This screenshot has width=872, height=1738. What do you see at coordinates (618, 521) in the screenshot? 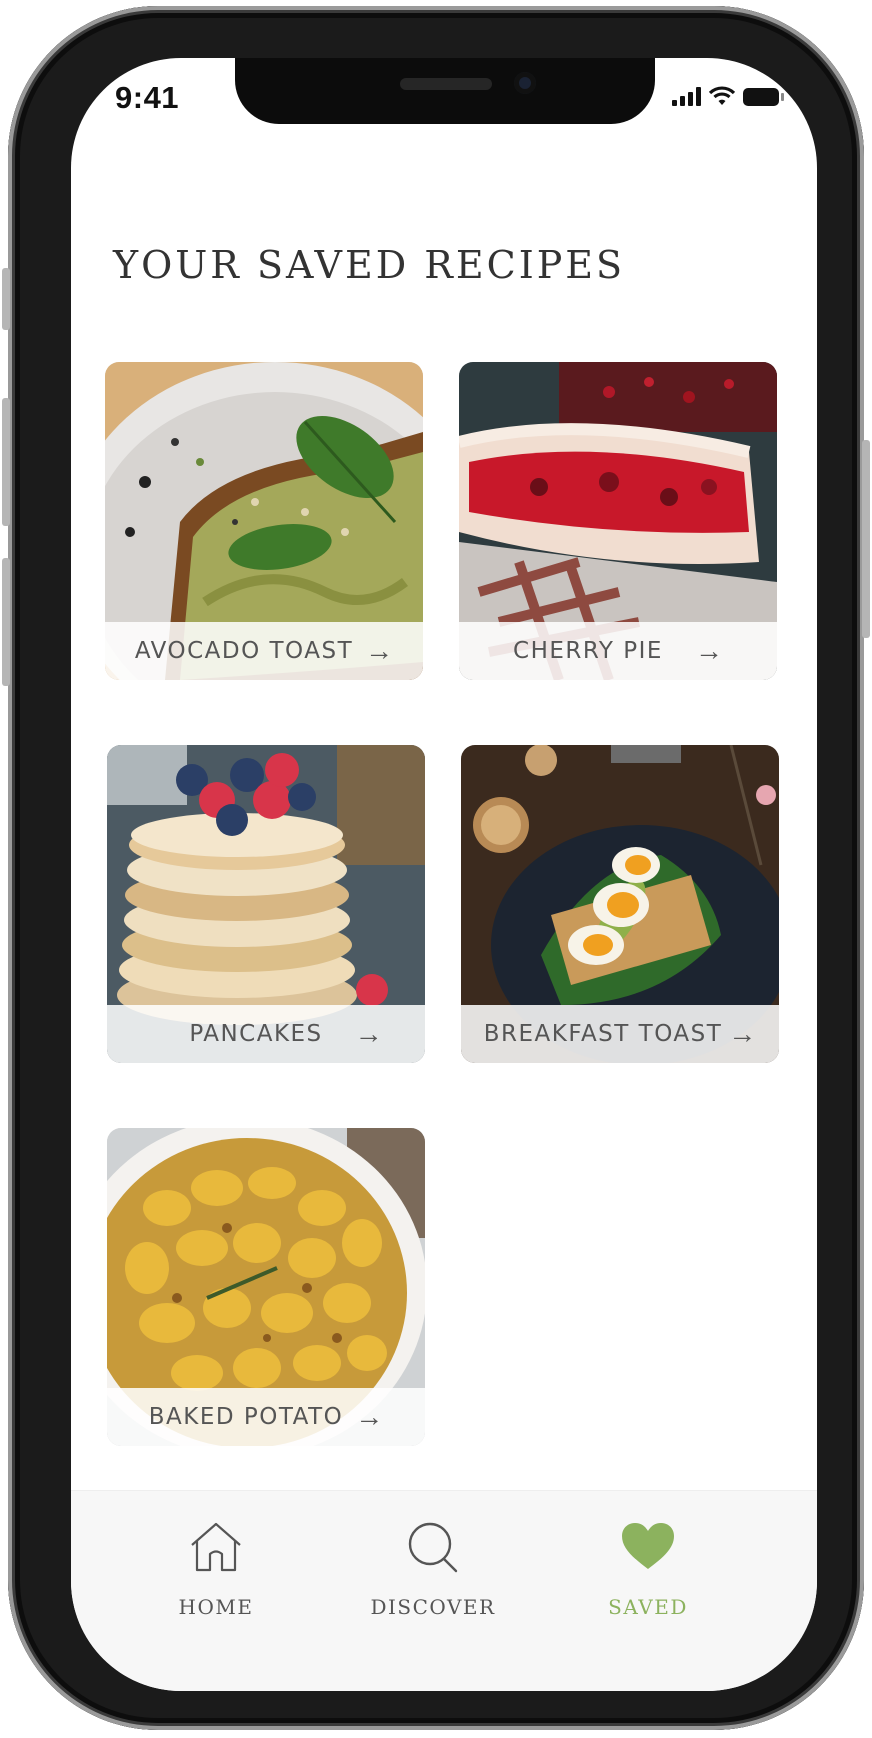
I see `recipe-card-cherry-pie: CHERRY PIE →` at bounding box center [618, 521].